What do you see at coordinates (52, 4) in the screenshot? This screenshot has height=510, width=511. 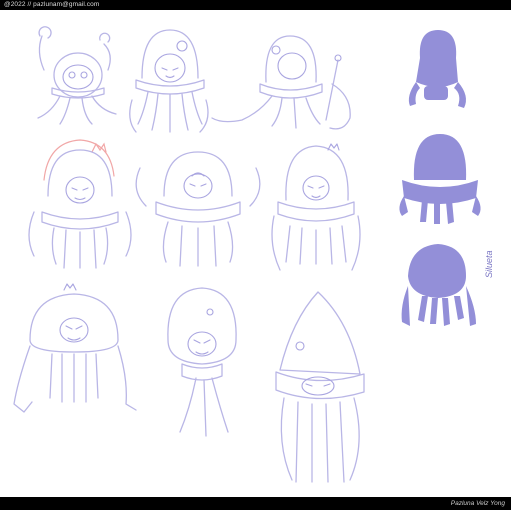 I see `credit-text: @2022 // pazlunam@gmail.com` at bounding box center [52, 4].